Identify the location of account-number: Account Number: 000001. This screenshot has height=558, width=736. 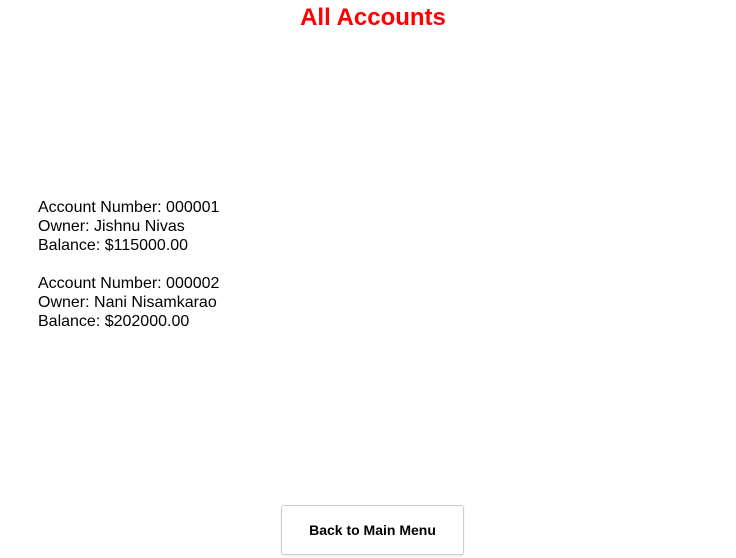
(129, 207).